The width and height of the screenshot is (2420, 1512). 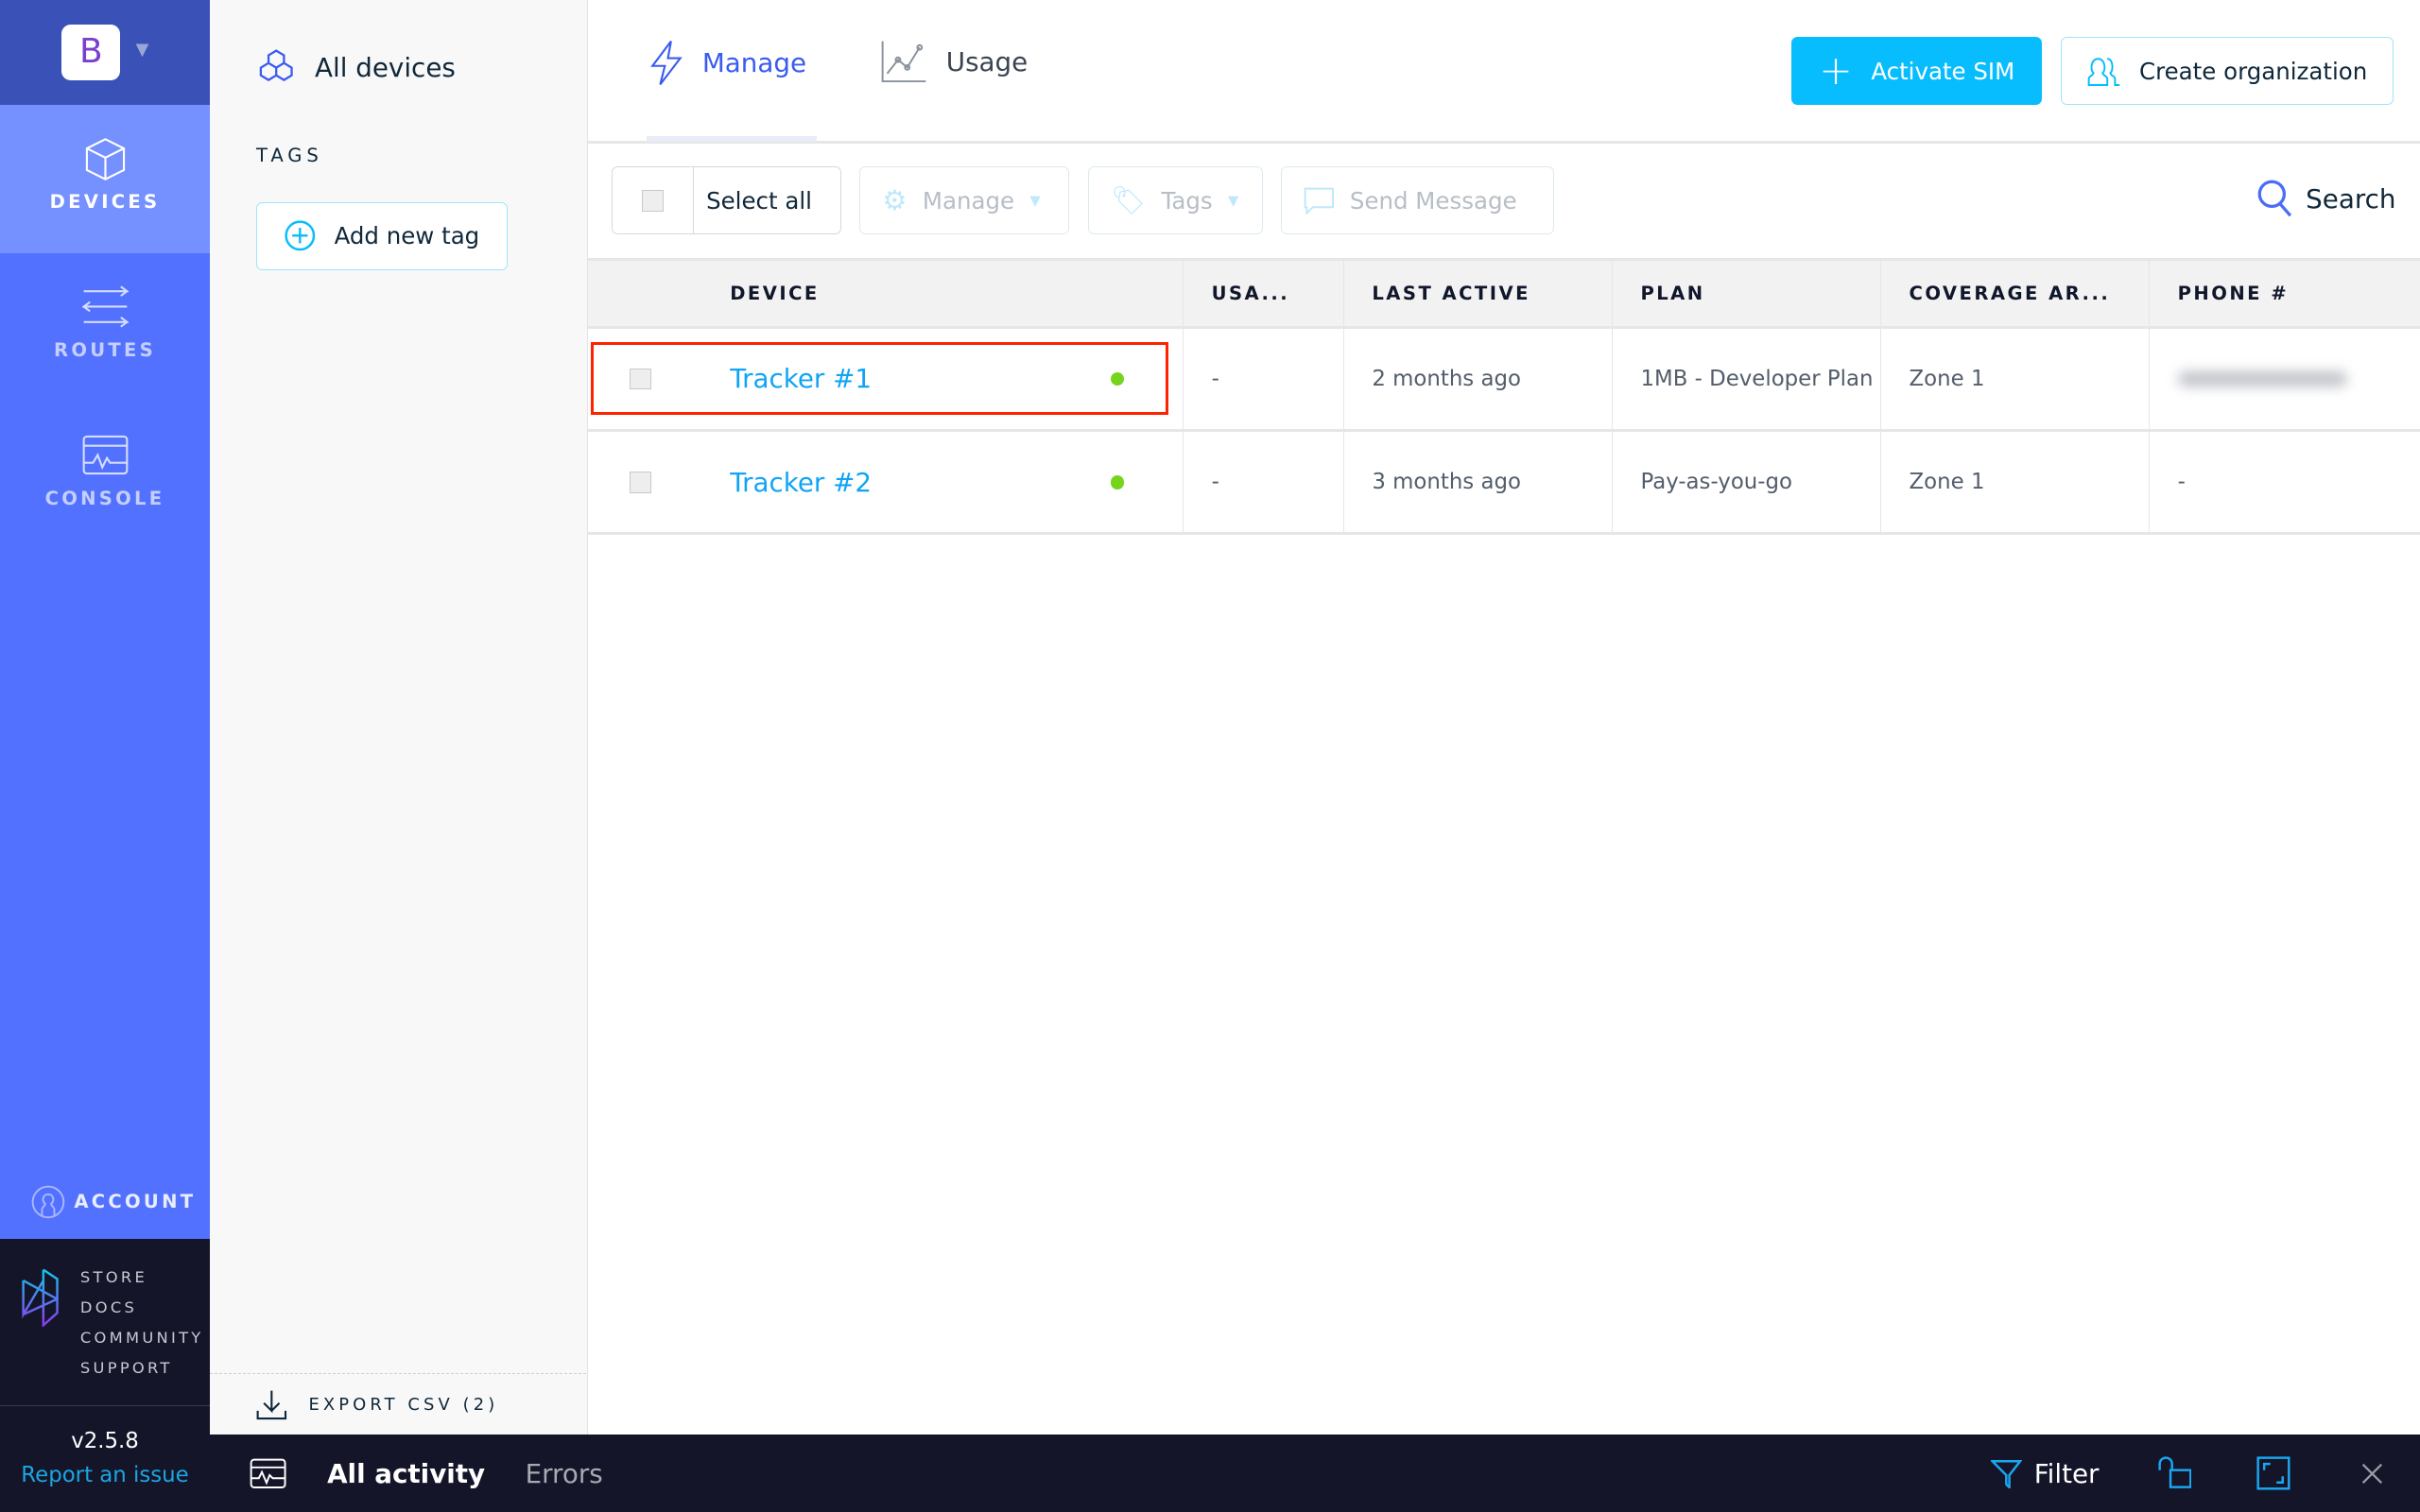 What do you see at coordinates (2103, 72) in the screenshot?
I see `users-icon` at bounding box center [2103, 72].